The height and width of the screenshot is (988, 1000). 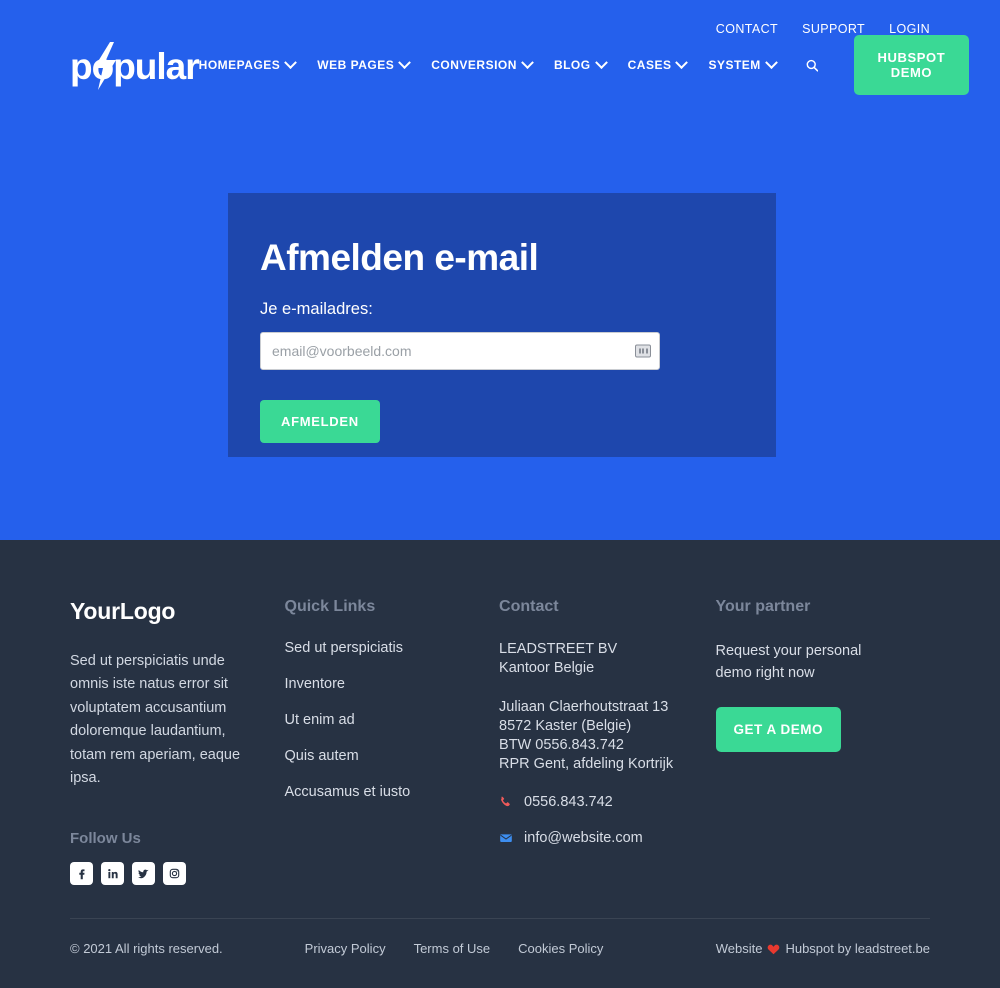 I want to click on linkedin-icon, so click(x=112, y=873).